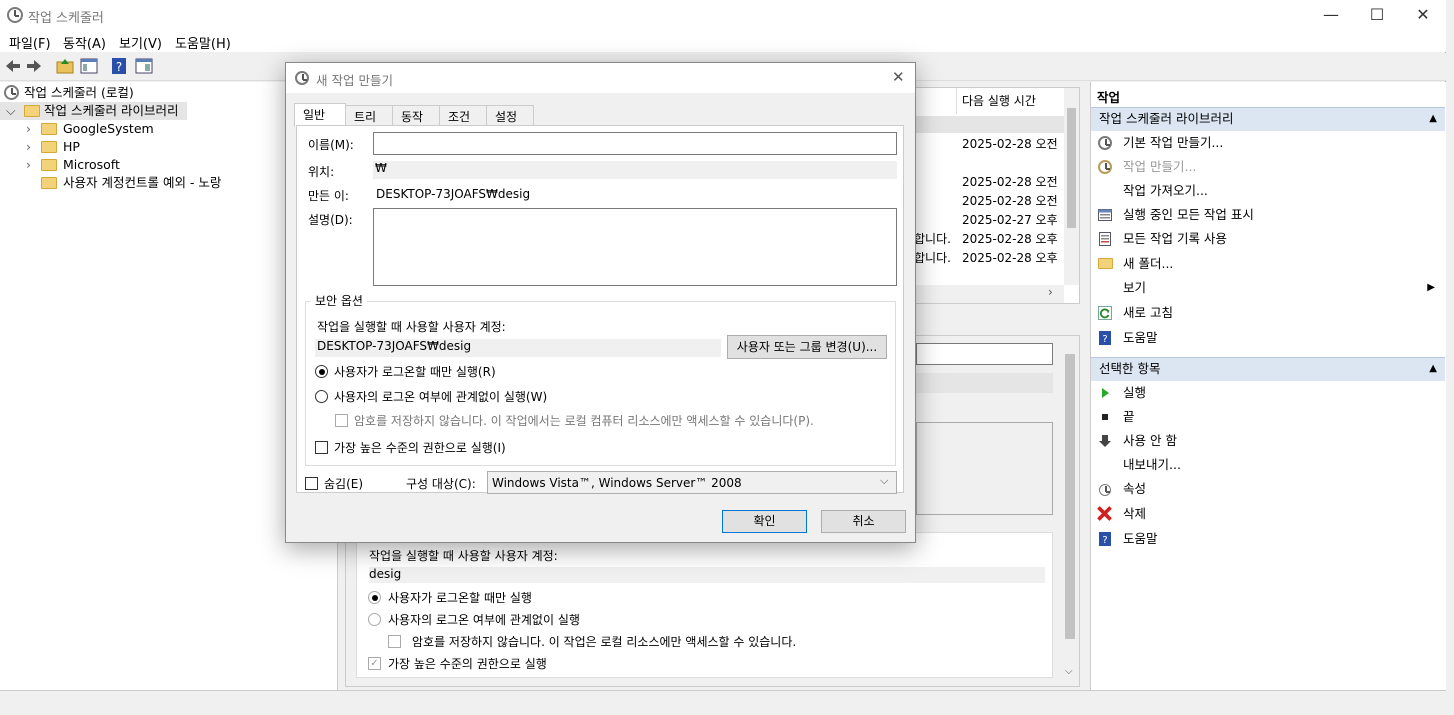 The image size is (1454, 715). I want to click on task-scheduler-icon, so click(302, 78).